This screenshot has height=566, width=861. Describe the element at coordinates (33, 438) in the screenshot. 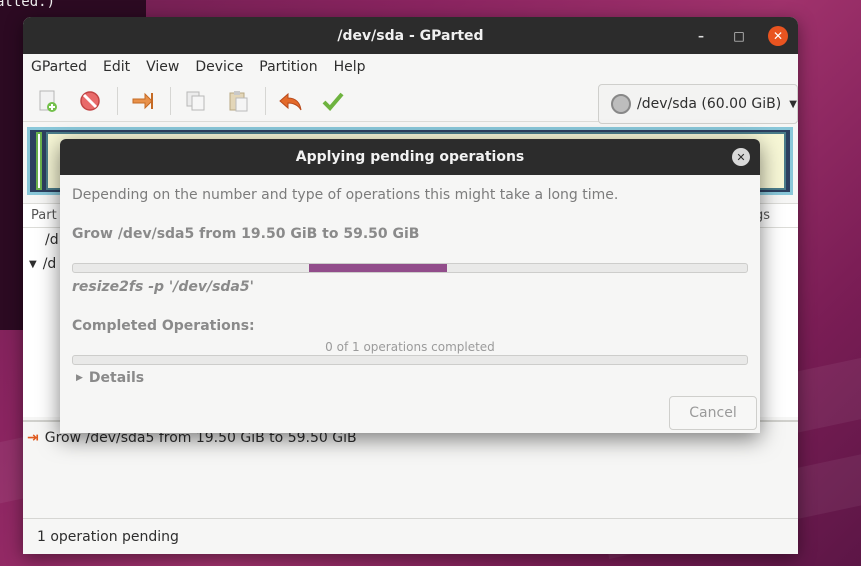

I see `resize-operation-icon: ⇥` at that location.